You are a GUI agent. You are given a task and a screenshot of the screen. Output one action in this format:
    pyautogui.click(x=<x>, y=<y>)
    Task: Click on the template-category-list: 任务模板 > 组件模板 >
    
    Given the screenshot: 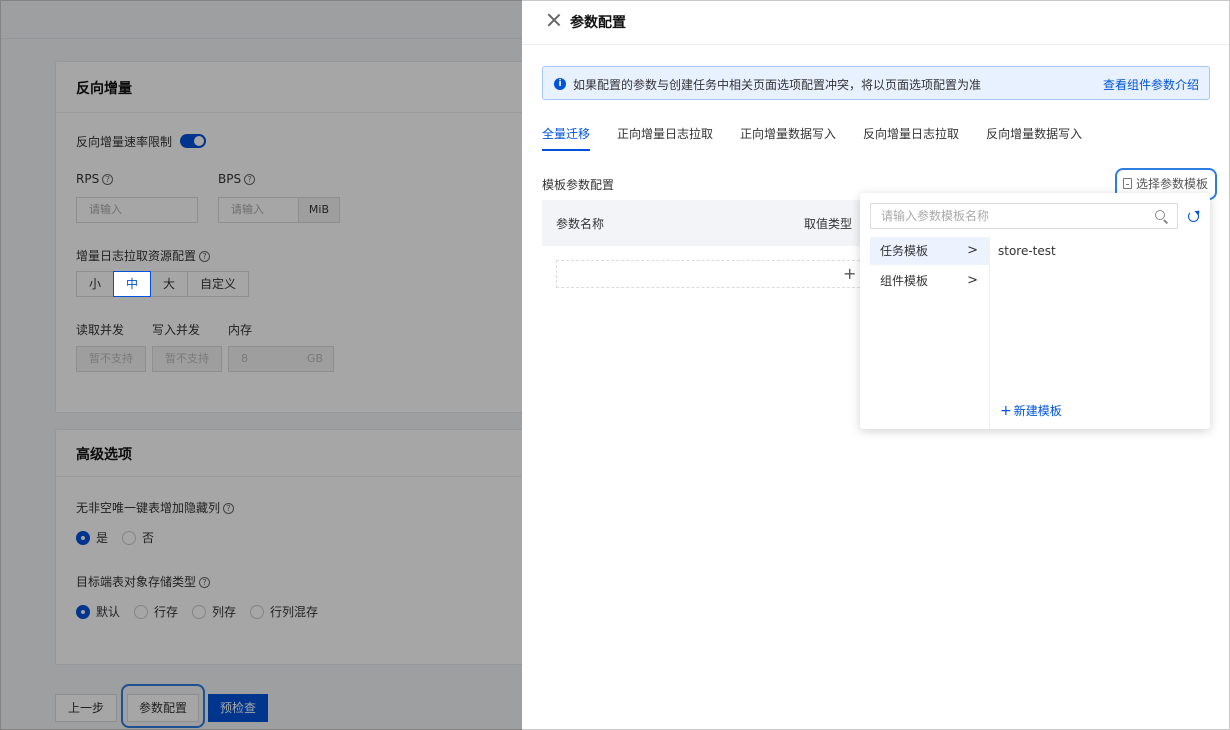 What is the action you would take?
    pyautogui.click(x=925, y=333)
    